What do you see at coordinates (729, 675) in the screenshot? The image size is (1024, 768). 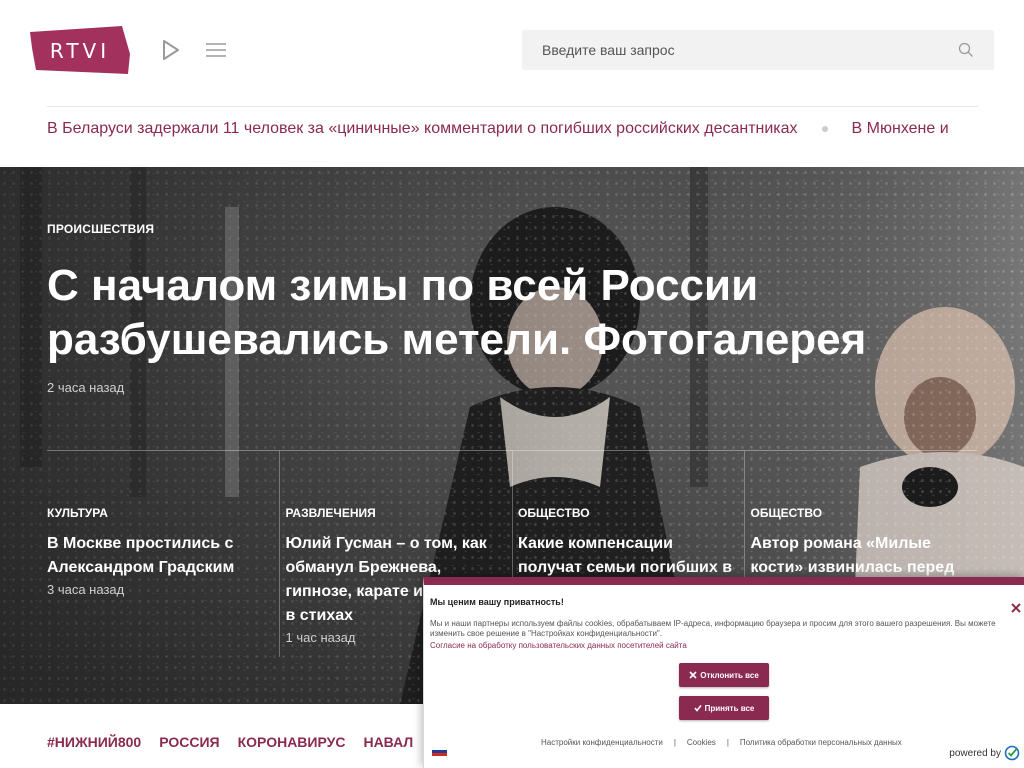 I see `reject-label: Отклонить все` at bounding box center [729, 675].